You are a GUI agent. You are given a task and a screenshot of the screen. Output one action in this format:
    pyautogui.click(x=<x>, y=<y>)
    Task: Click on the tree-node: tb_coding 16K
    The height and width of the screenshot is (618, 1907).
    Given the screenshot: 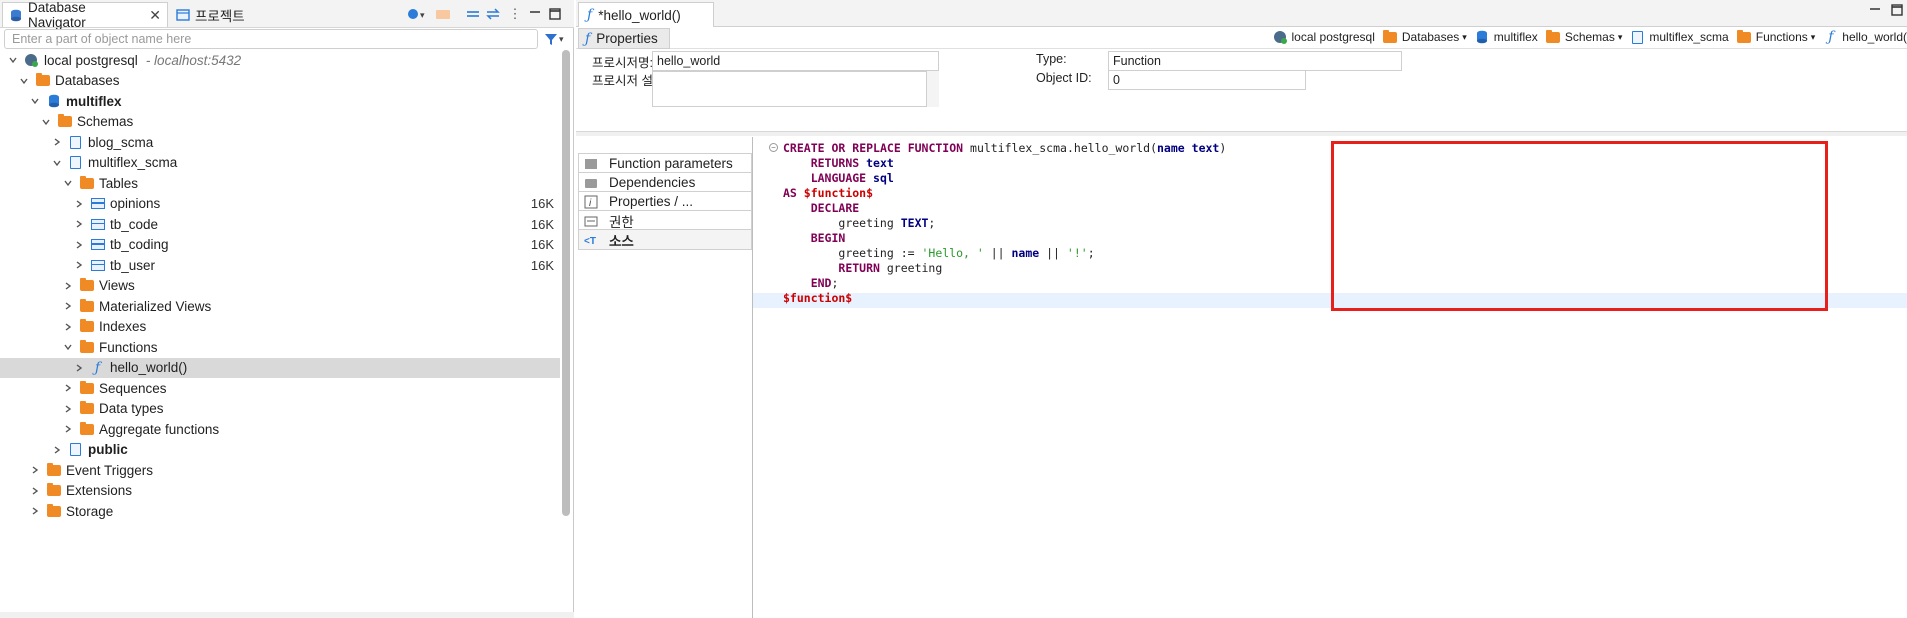 What is the action you would take?
    pyautogui.click(x=280, y=245)
    